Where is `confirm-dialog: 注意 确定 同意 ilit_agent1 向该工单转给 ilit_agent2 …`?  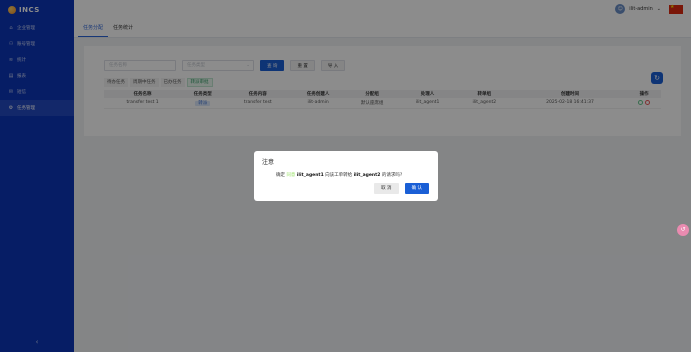
confirm-dialog: 注意 确定 同意 ilit_agent1 向该工单转给 ilit_agent2 … is located at coordinates (346, 176).